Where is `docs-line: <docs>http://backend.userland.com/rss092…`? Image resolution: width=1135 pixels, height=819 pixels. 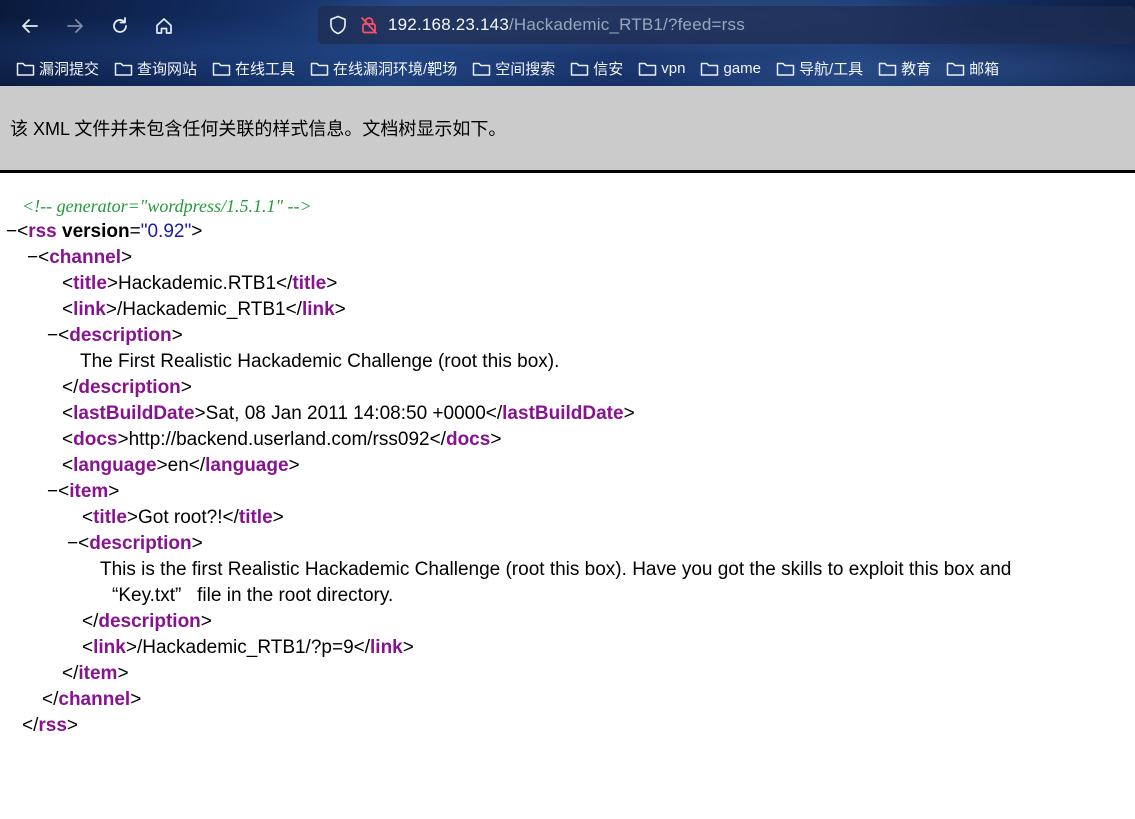 docs-line: <docs>http://backend.userland.com/rss092… is located at coordinates (282, 439).